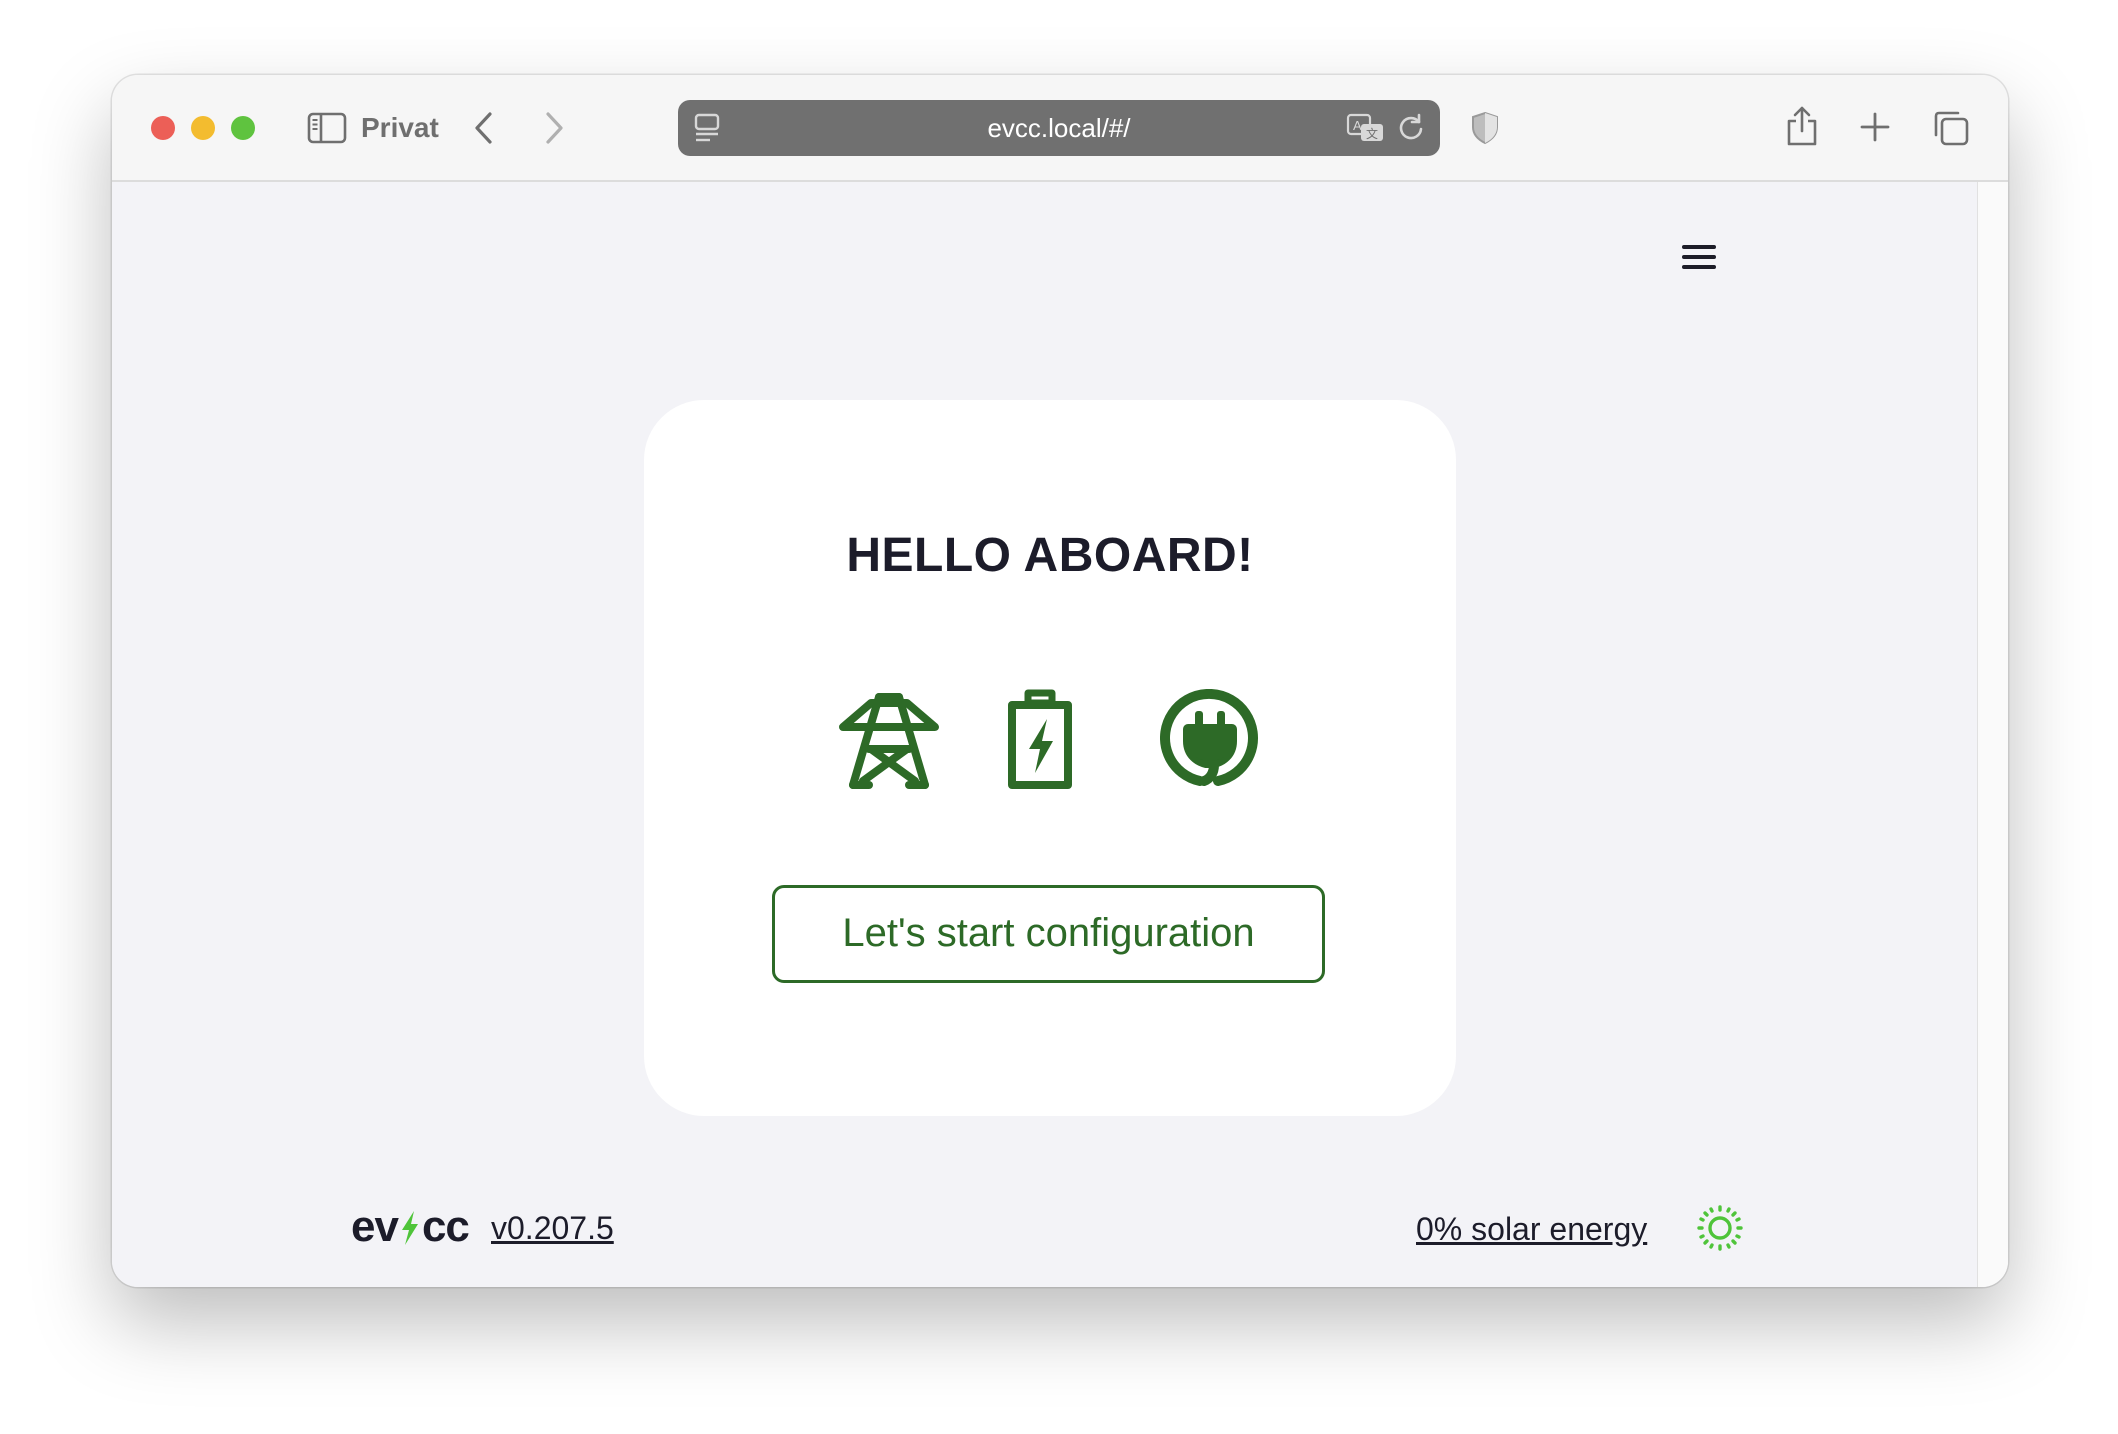 Image resolution: width=2118 pixels, height=1434 pixels. I want to click on svg-text: A, so click(1357, 125).